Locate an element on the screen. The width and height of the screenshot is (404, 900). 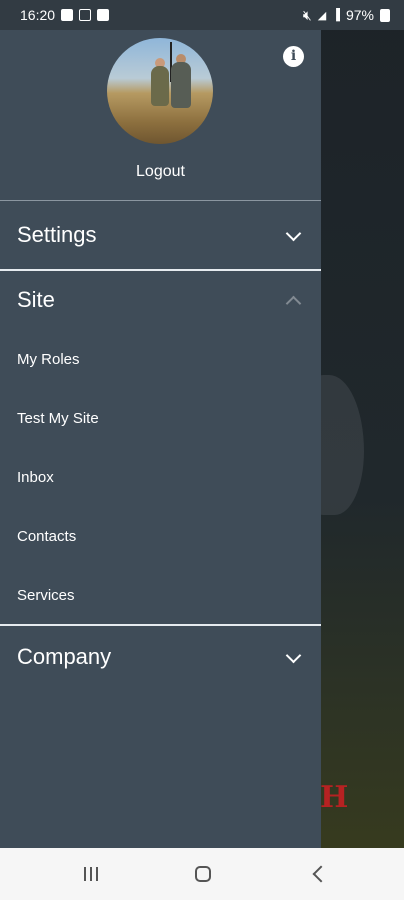
menu-item-services: Services is located at coordinates (46, 595).